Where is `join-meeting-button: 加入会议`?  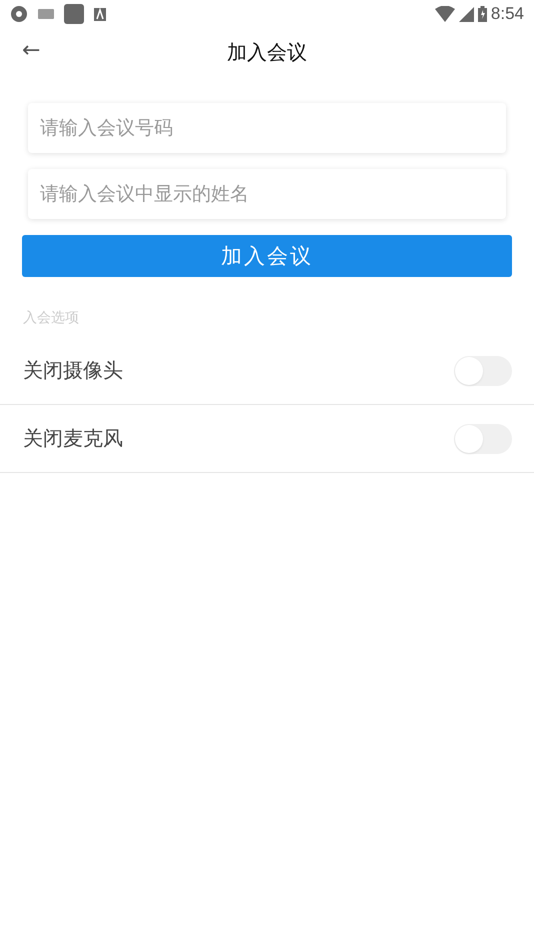 join-meeting-button: 加入会议 is located at coordinates (267, 256).